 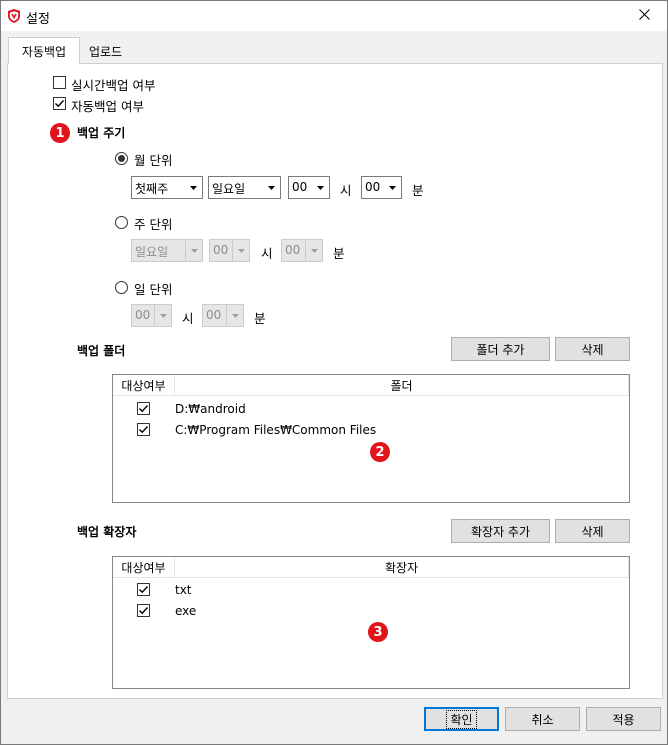 I want to click on close-icon, so click(x=644, y=16).